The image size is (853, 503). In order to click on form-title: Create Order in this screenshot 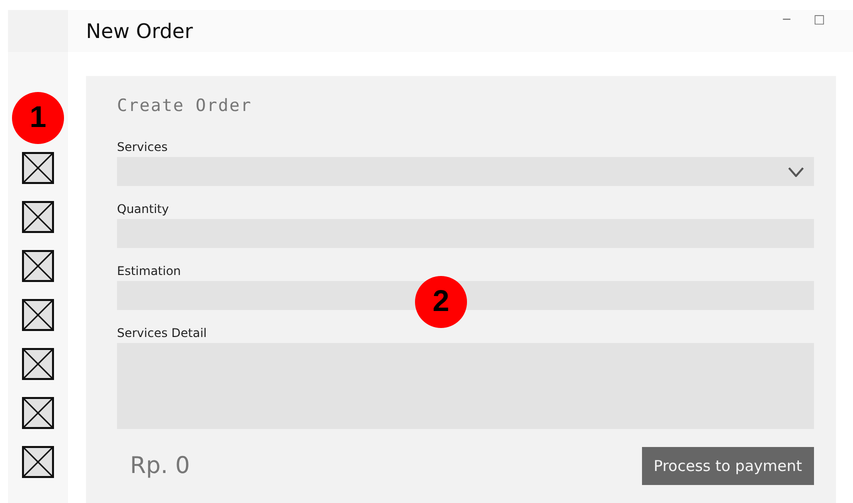, I will do `click(184, 106)`.